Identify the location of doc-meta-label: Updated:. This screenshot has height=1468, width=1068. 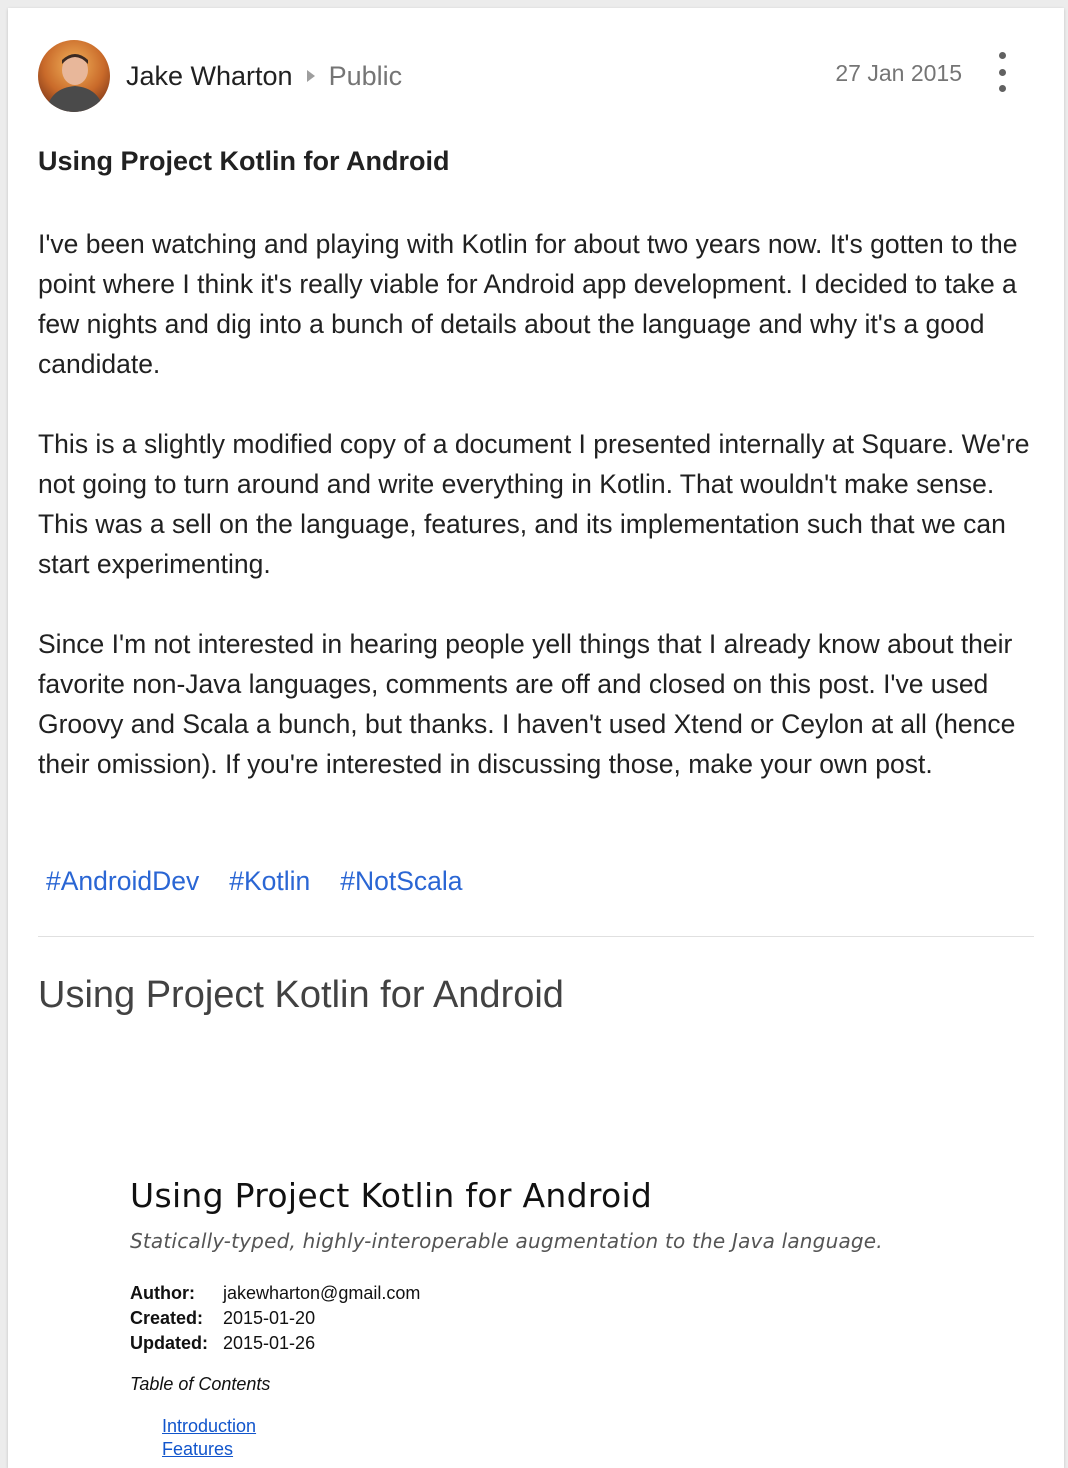
(169, 1343).